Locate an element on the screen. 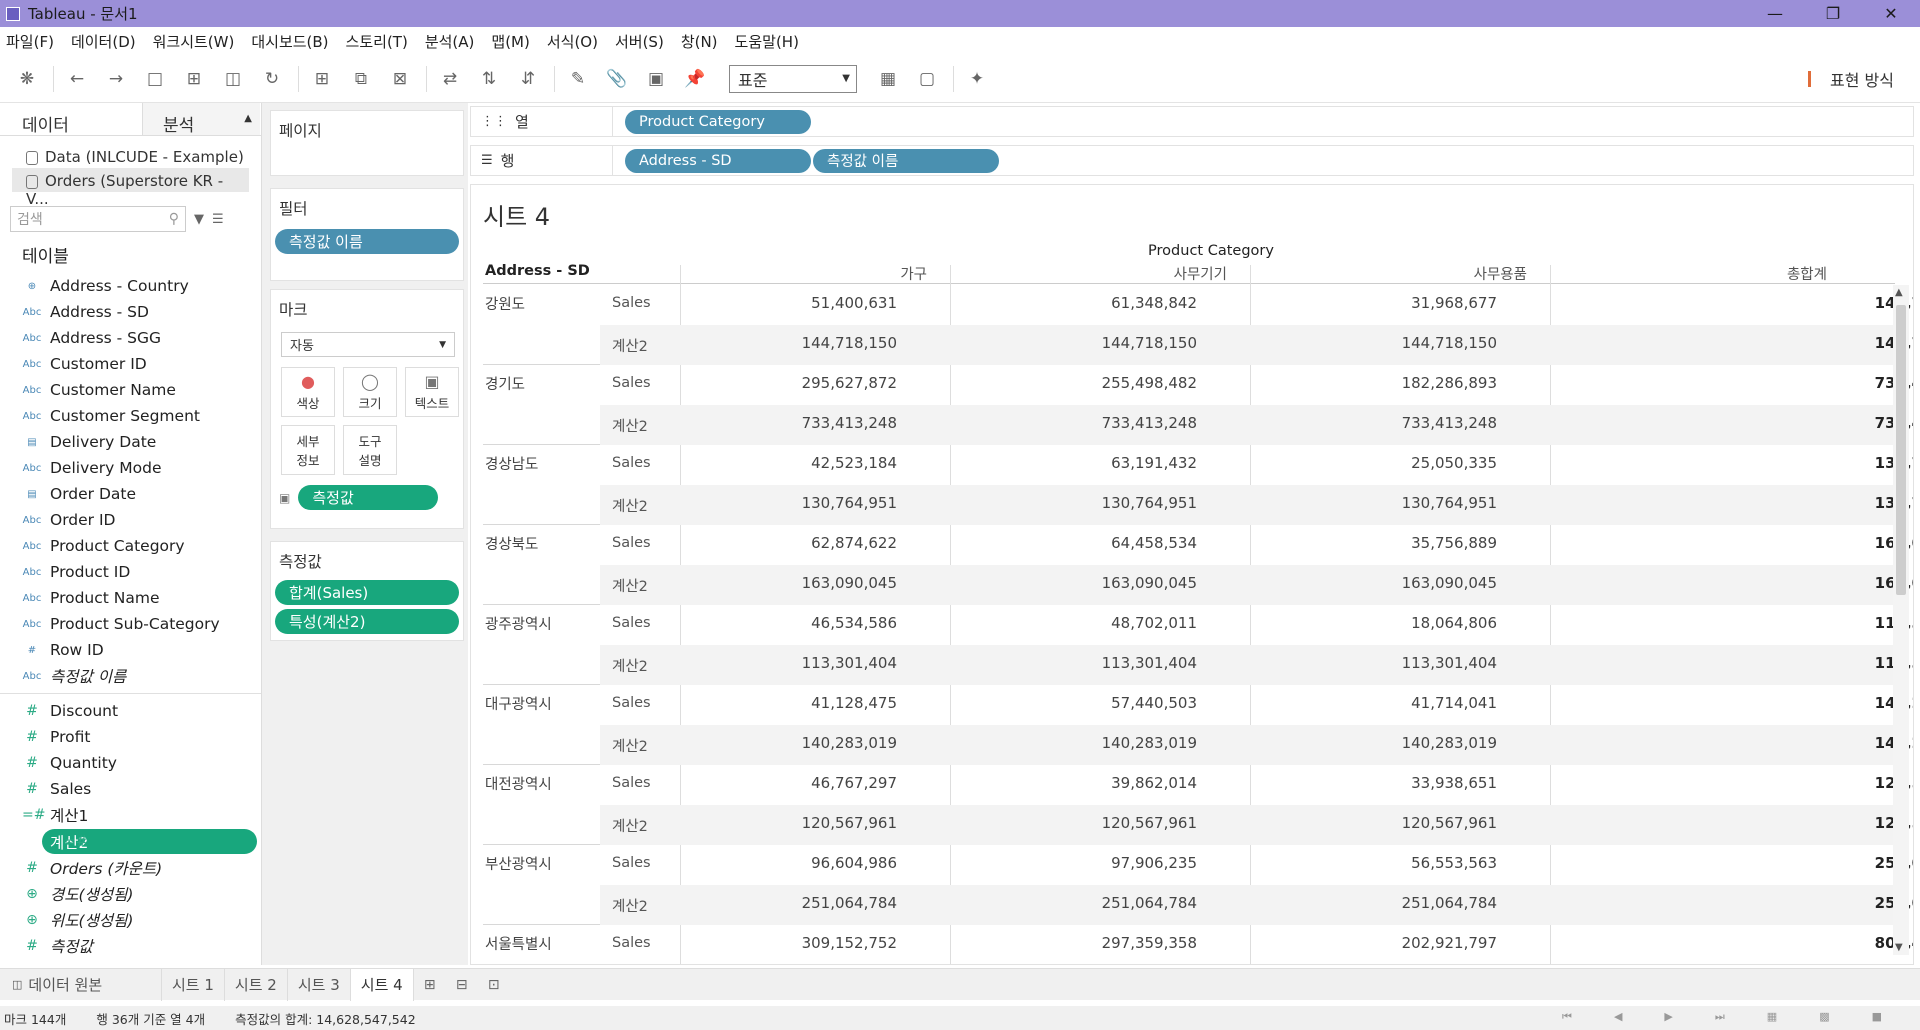  region-label: 경상남도 is located at coordinates (511, 463).